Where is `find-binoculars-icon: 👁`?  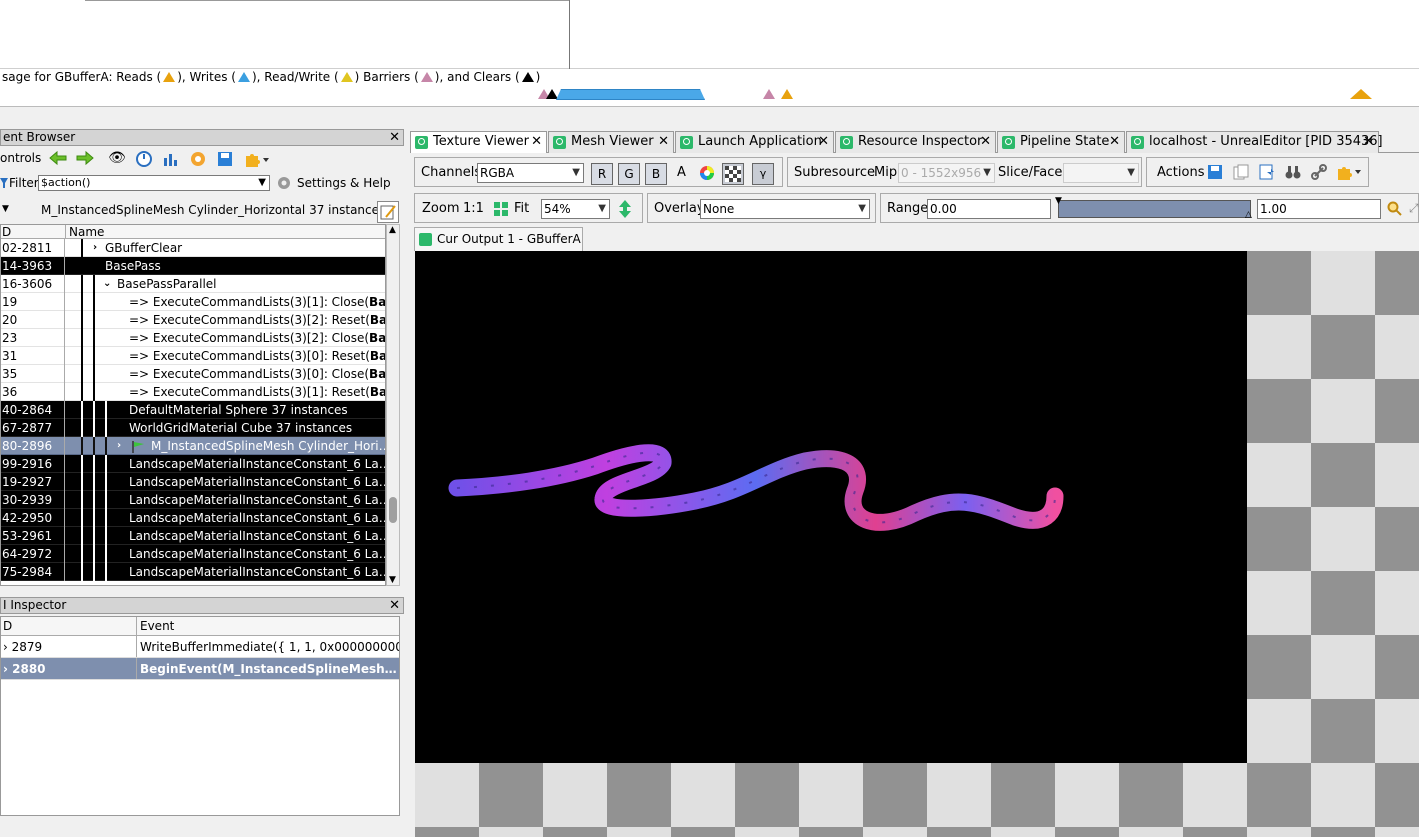
find-binoculars-icon: 👁 is located at coordinates (117, 158).